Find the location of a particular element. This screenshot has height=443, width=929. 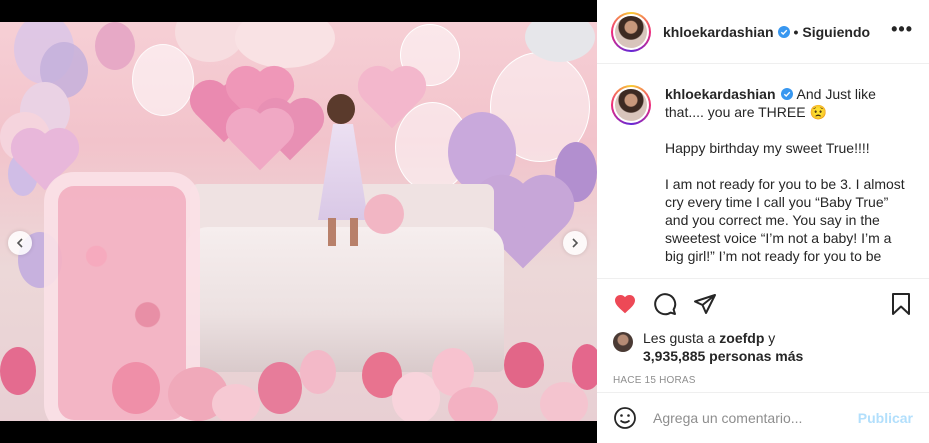

likes-prefix: Les gusta a is located at coordinates (679, 338).